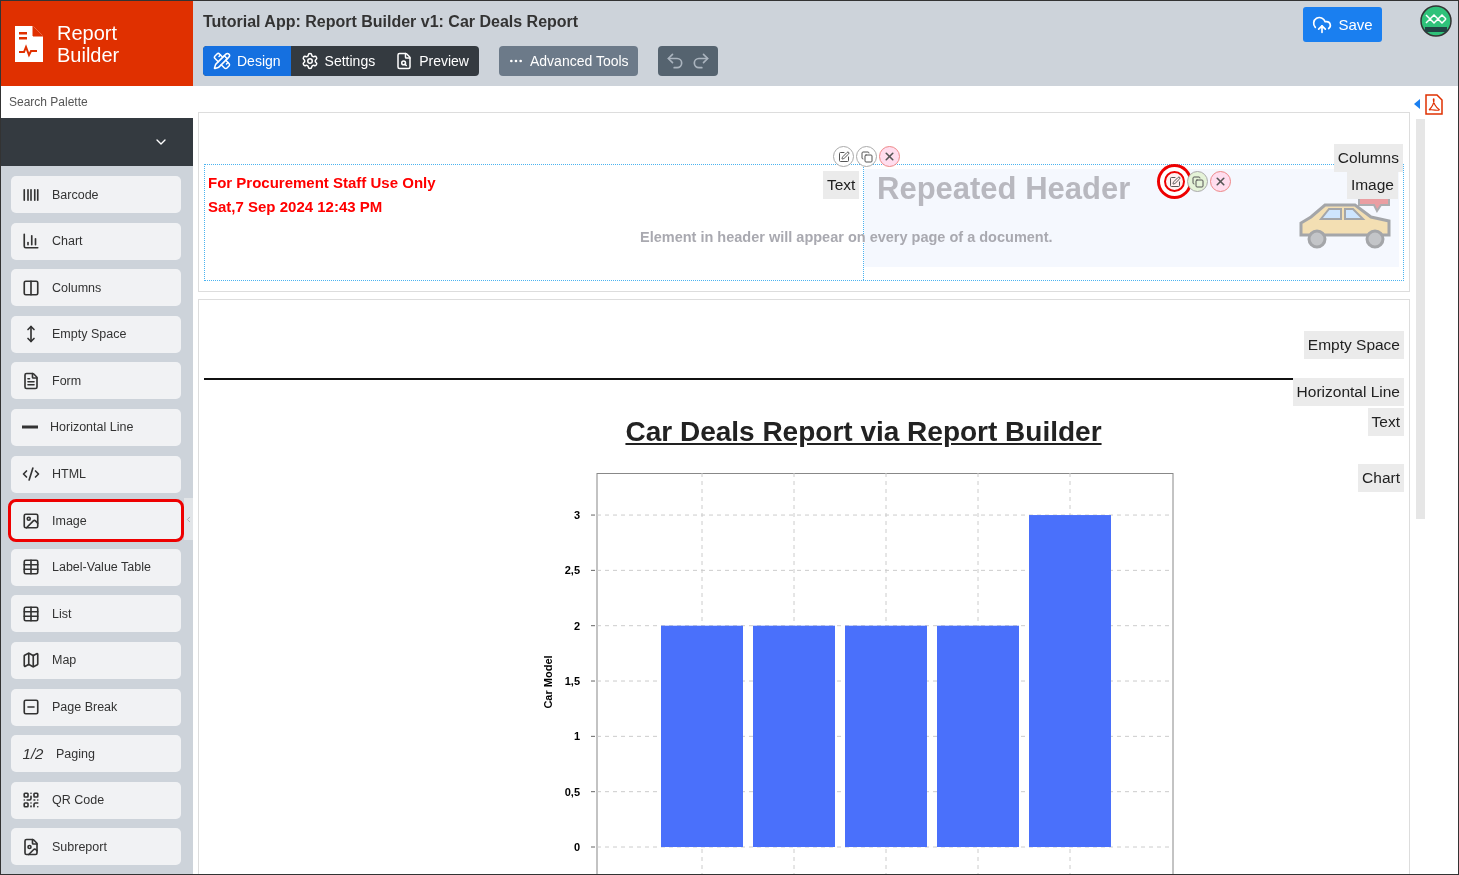 Image resolution: width=1459 pixels, height=875 pixels. I want to click on image-icon, so click(31, 520).